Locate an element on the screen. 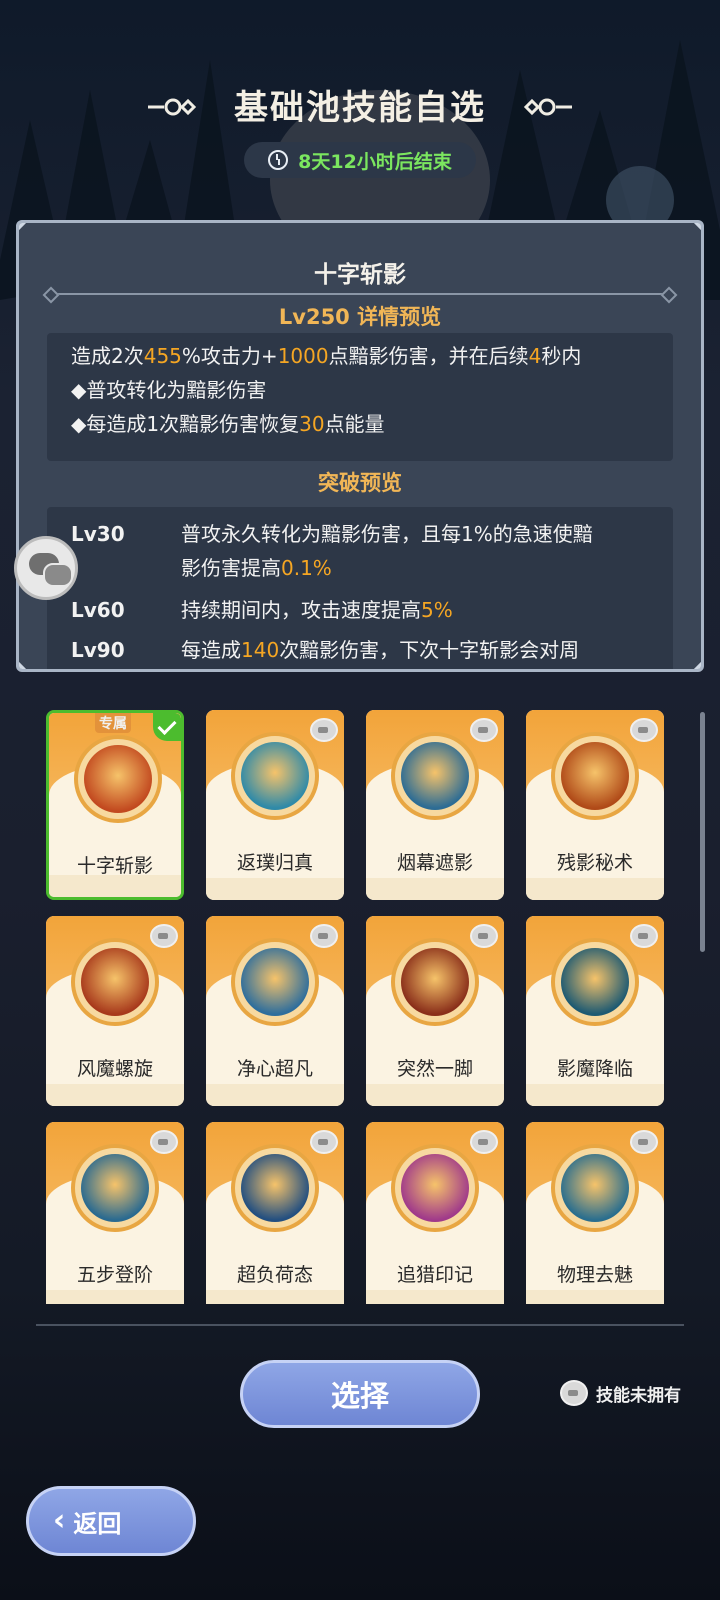 This screenshot has width=720, height=1600. golden-figure-icon is located at coordinates (275, 776).